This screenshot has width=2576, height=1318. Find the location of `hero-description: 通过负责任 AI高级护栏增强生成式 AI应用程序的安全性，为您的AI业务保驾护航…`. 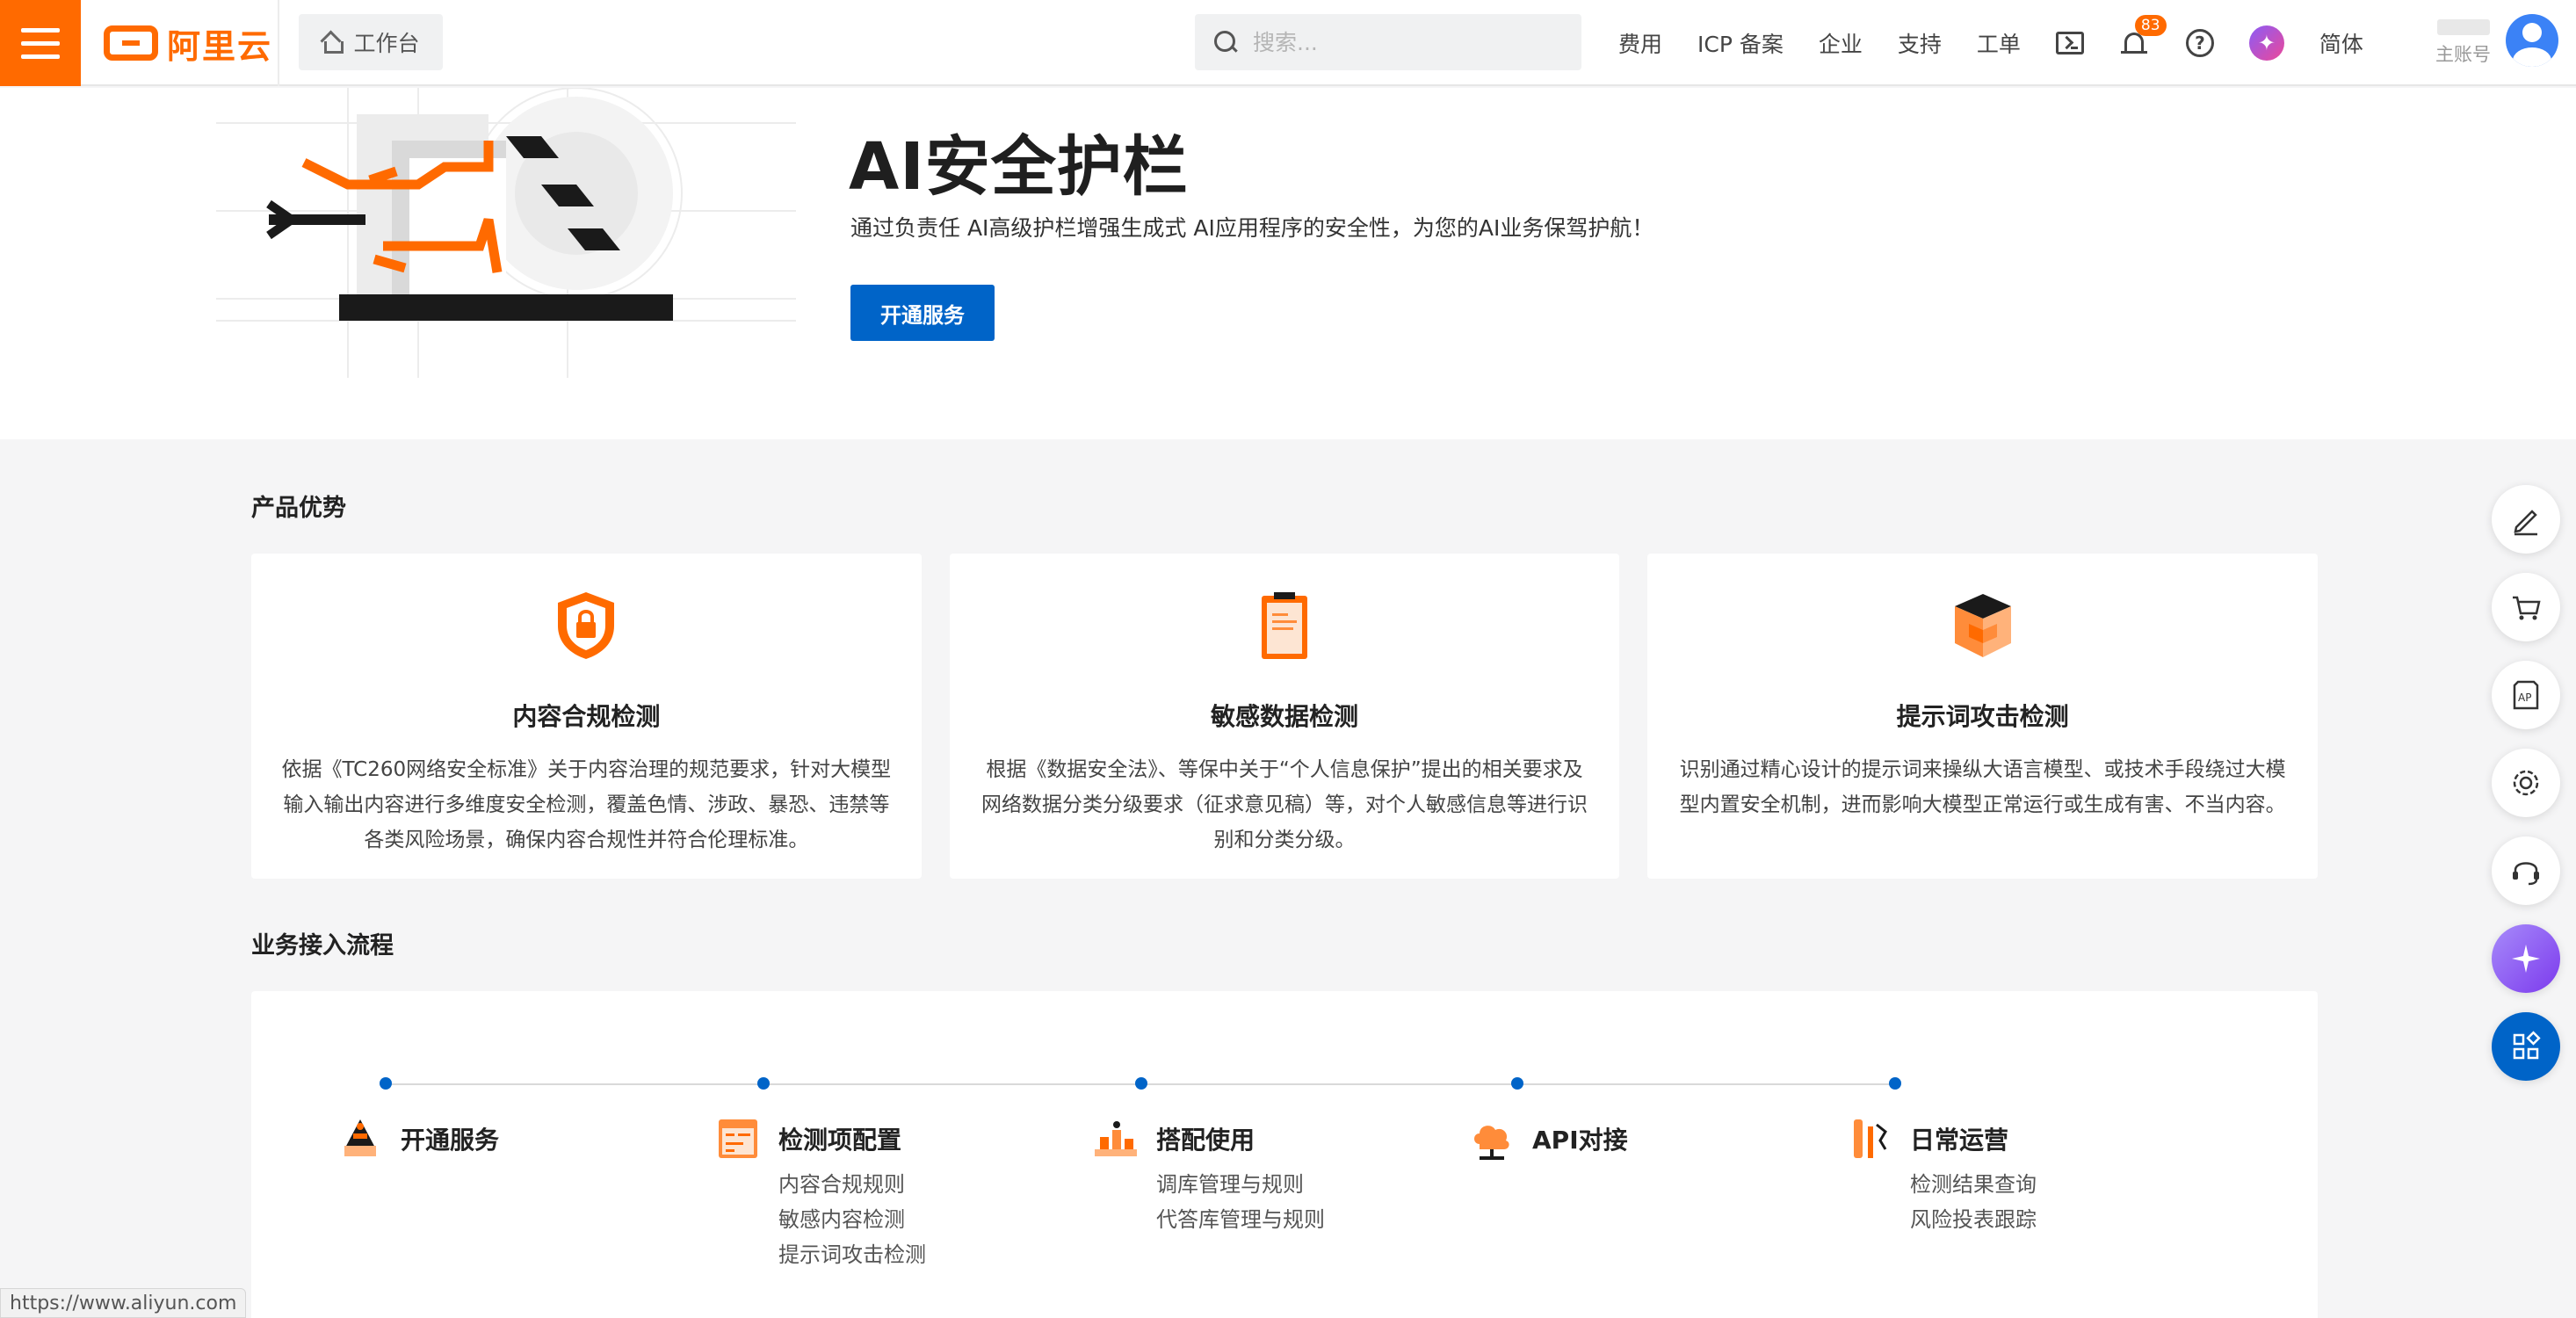

hero-description: 通过负责任 AI高级护栏增强生成式 AI应用程序的安全性，为您的AI业务保驾护航… is located at coordinates (1252, 228).